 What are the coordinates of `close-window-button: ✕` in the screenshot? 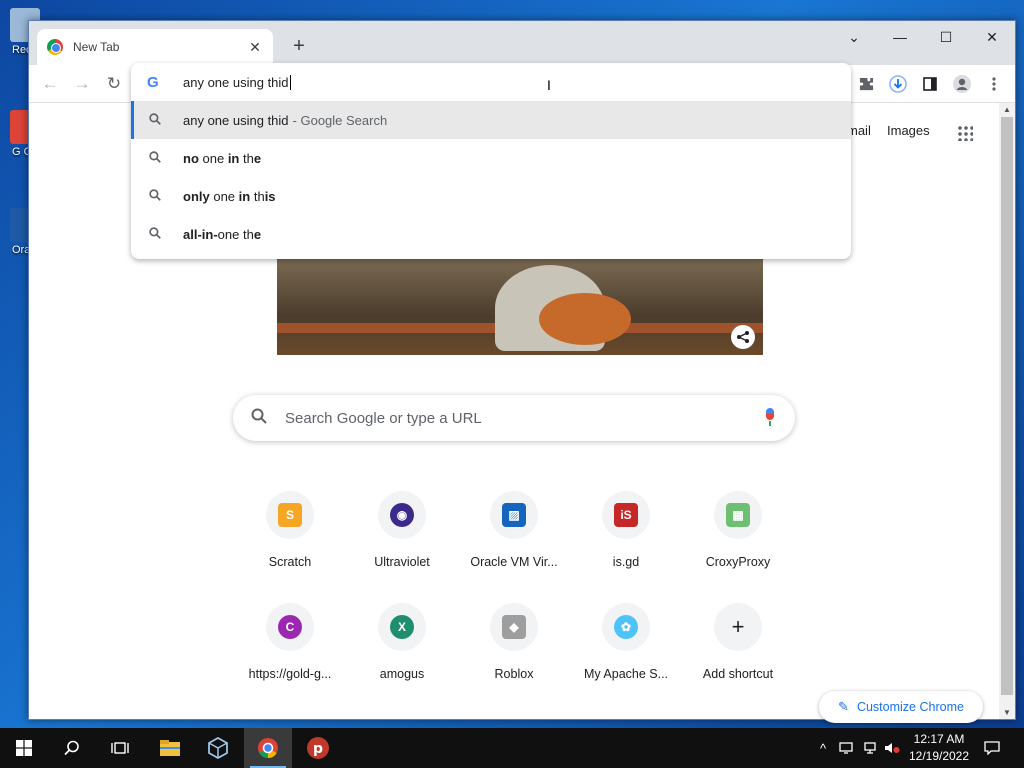 It's located at (992, 37).